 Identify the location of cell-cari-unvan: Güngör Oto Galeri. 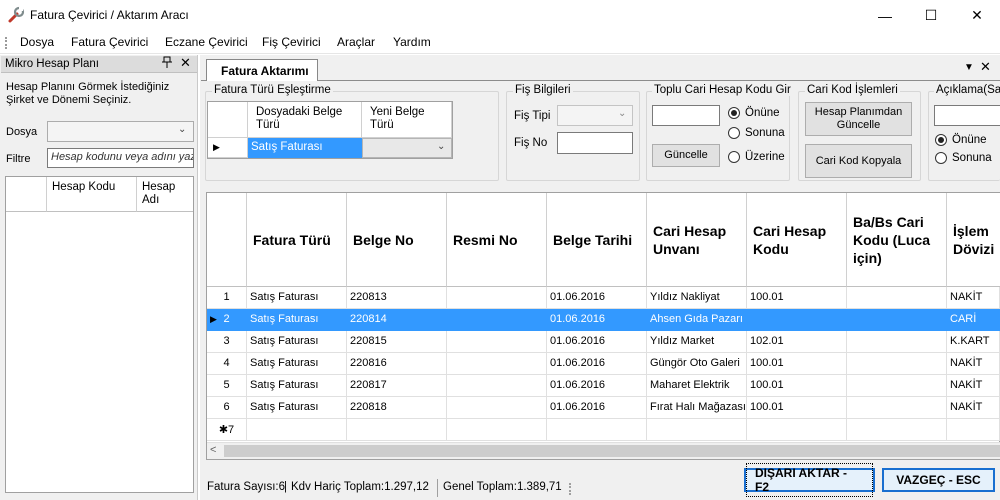
(697, 364).